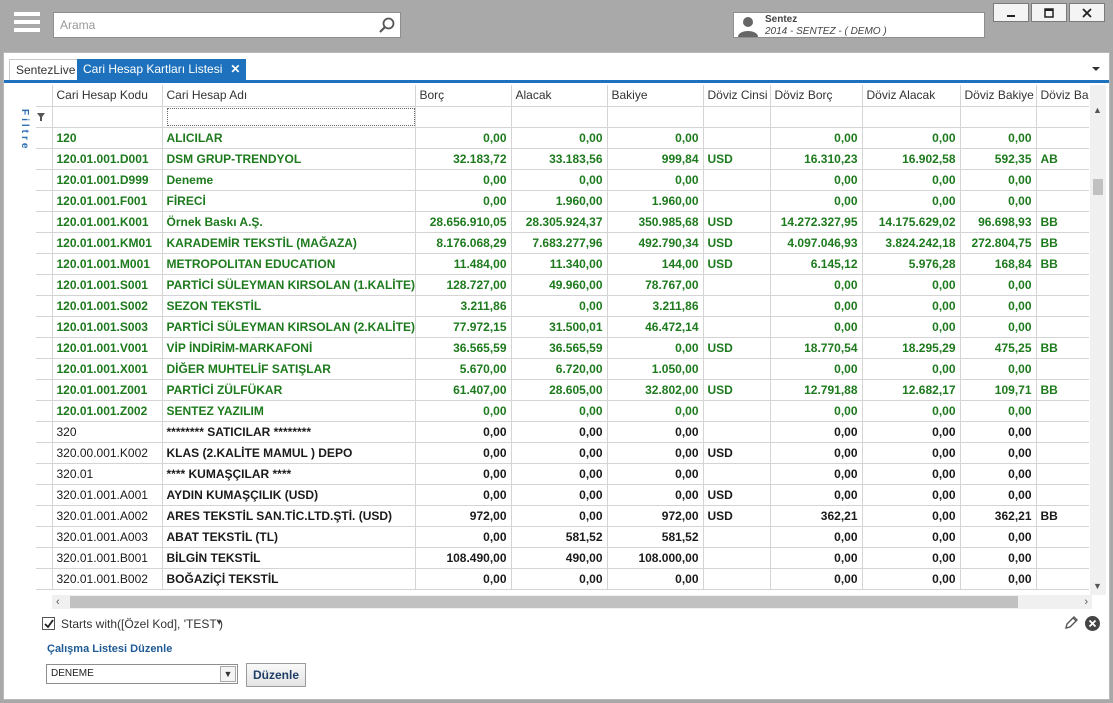 The height and width of the screenshot is (703, 1113). I want to click on table-cell: BOĞAZİÇİ TEKSTİL, so click(289, 579).